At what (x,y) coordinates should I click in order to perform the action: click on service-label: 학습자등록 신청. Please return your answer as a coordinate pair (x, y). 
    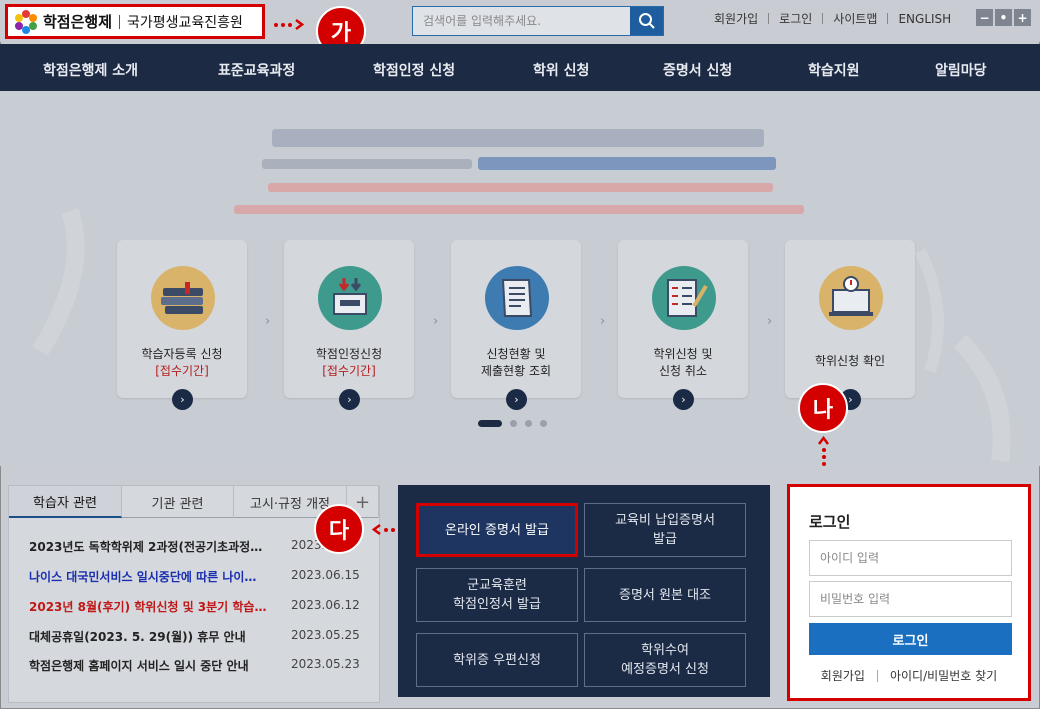
    Looking at the image, I should click on (182, 354).